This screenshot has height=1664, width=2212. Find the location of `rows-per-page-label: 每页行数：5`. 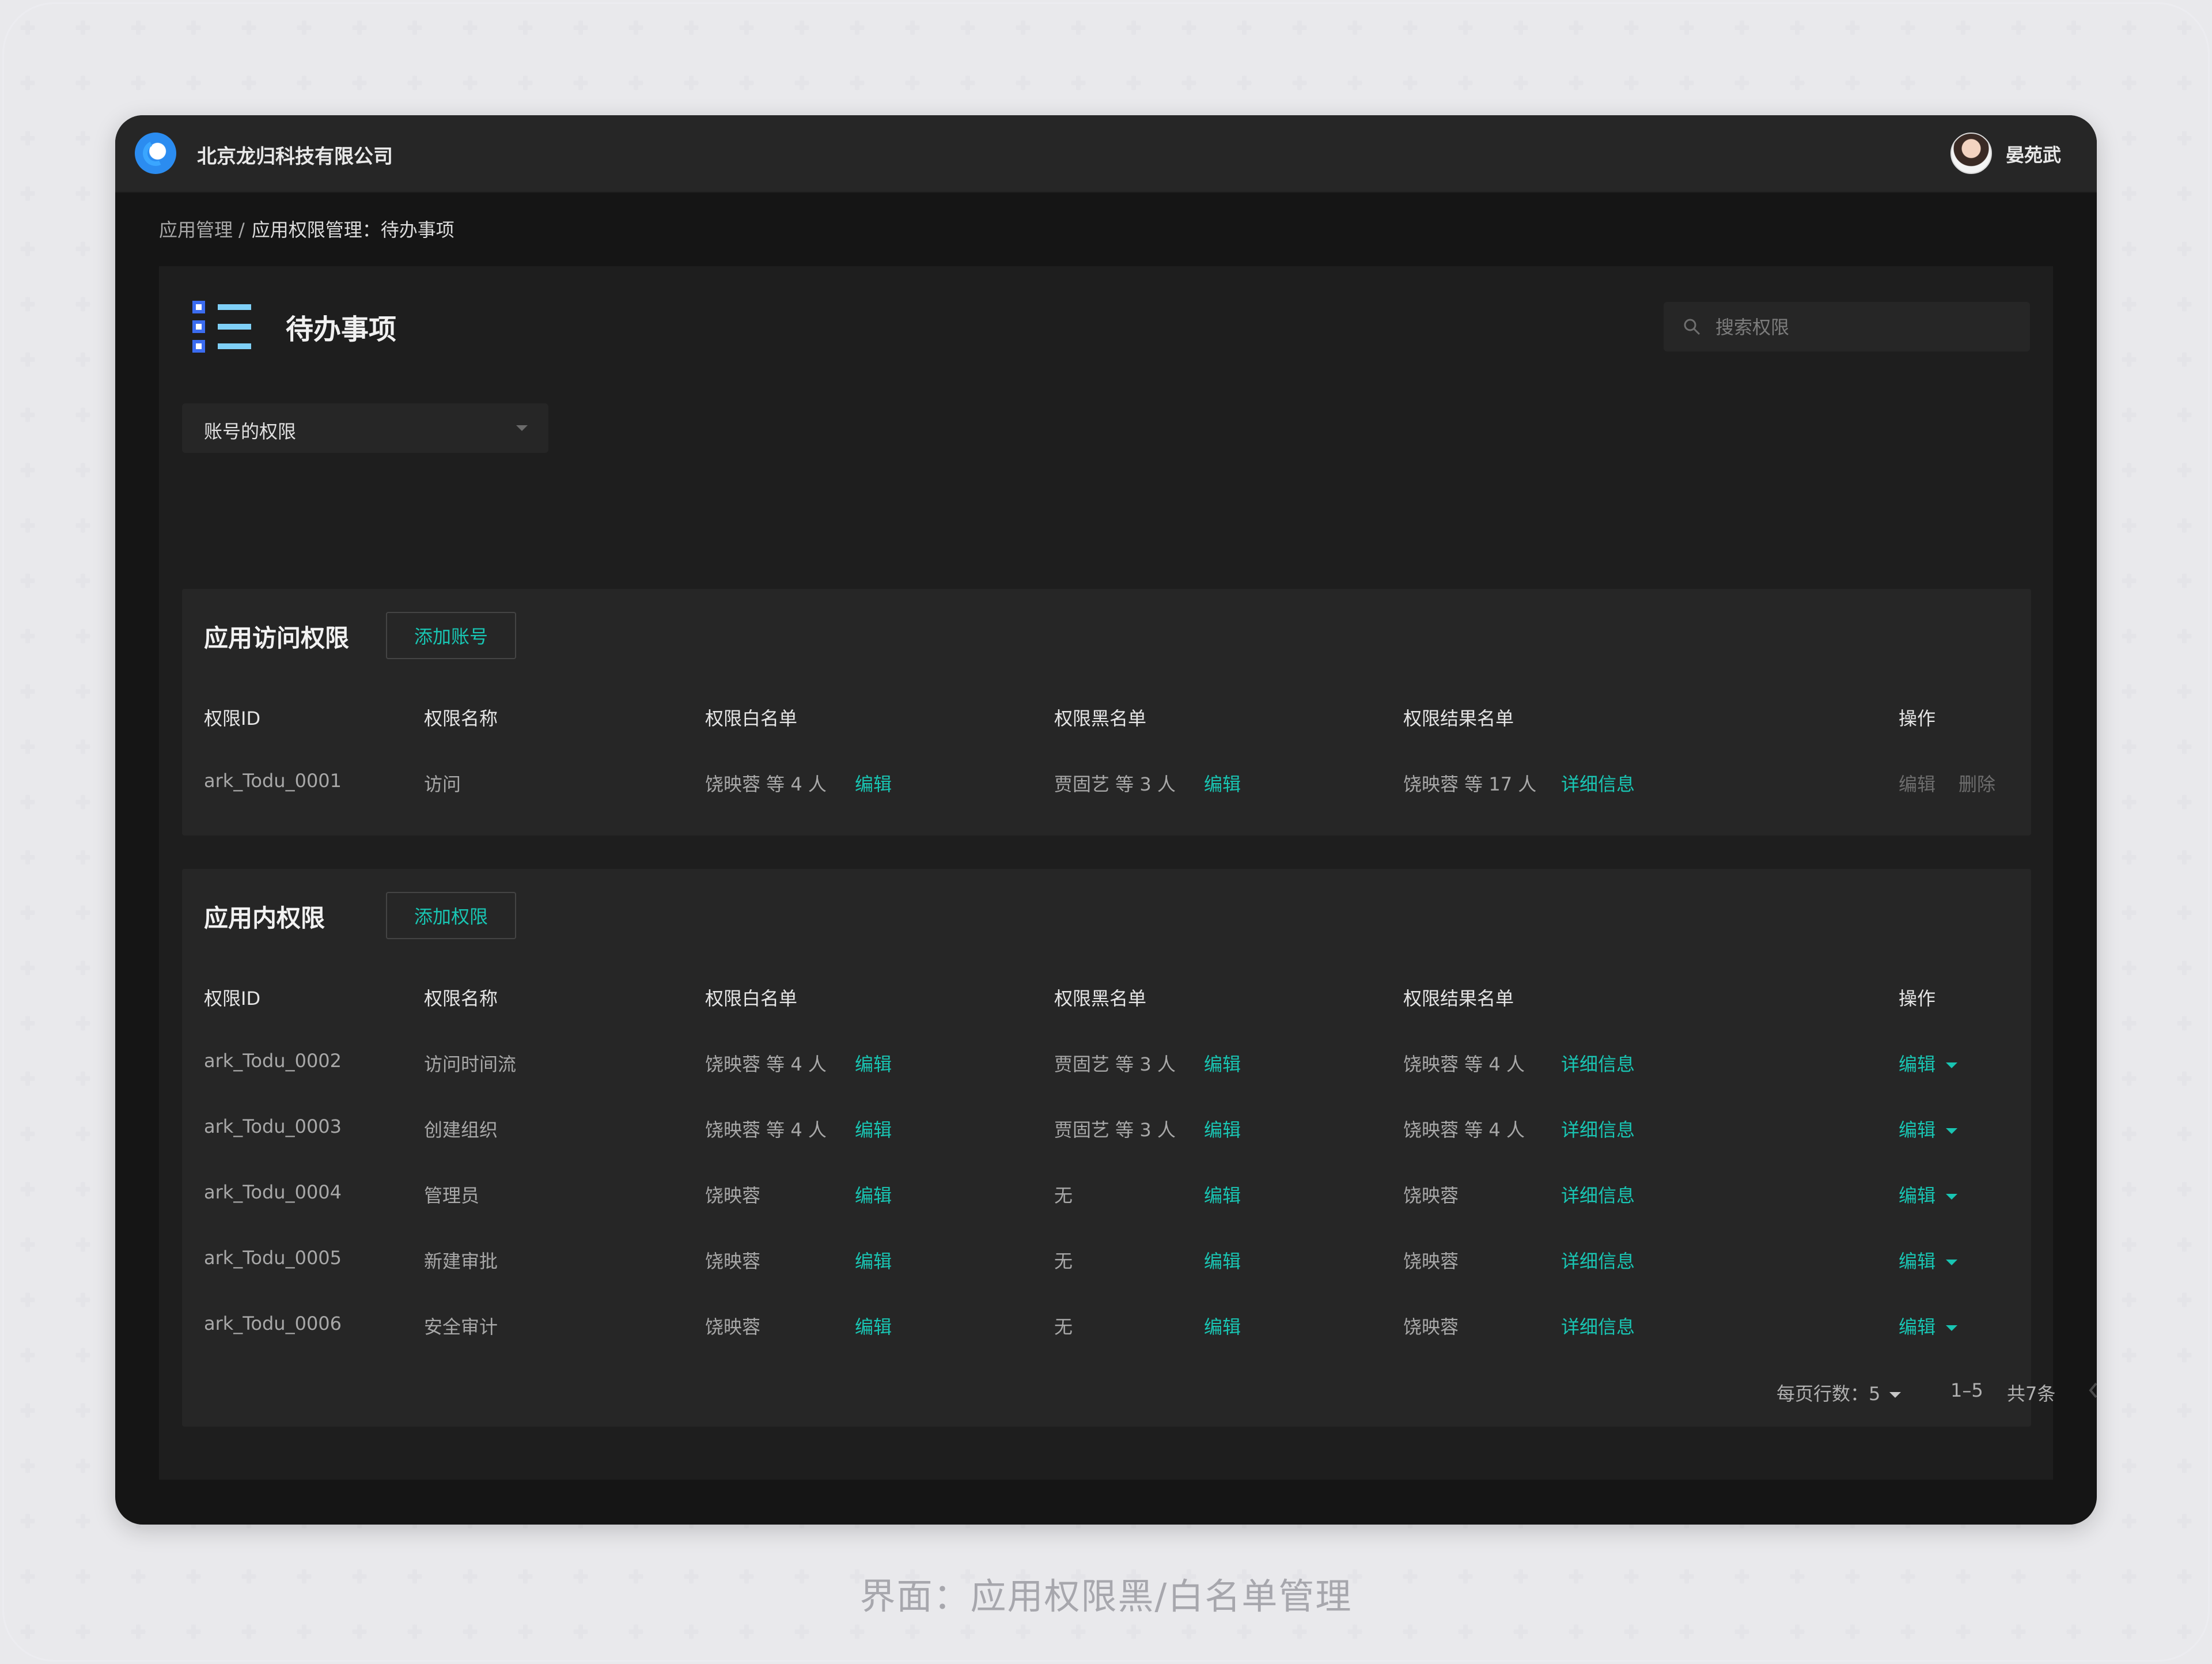

rows-per-page-label: 每页行数：5 is located at coordinates (1829, 1394).